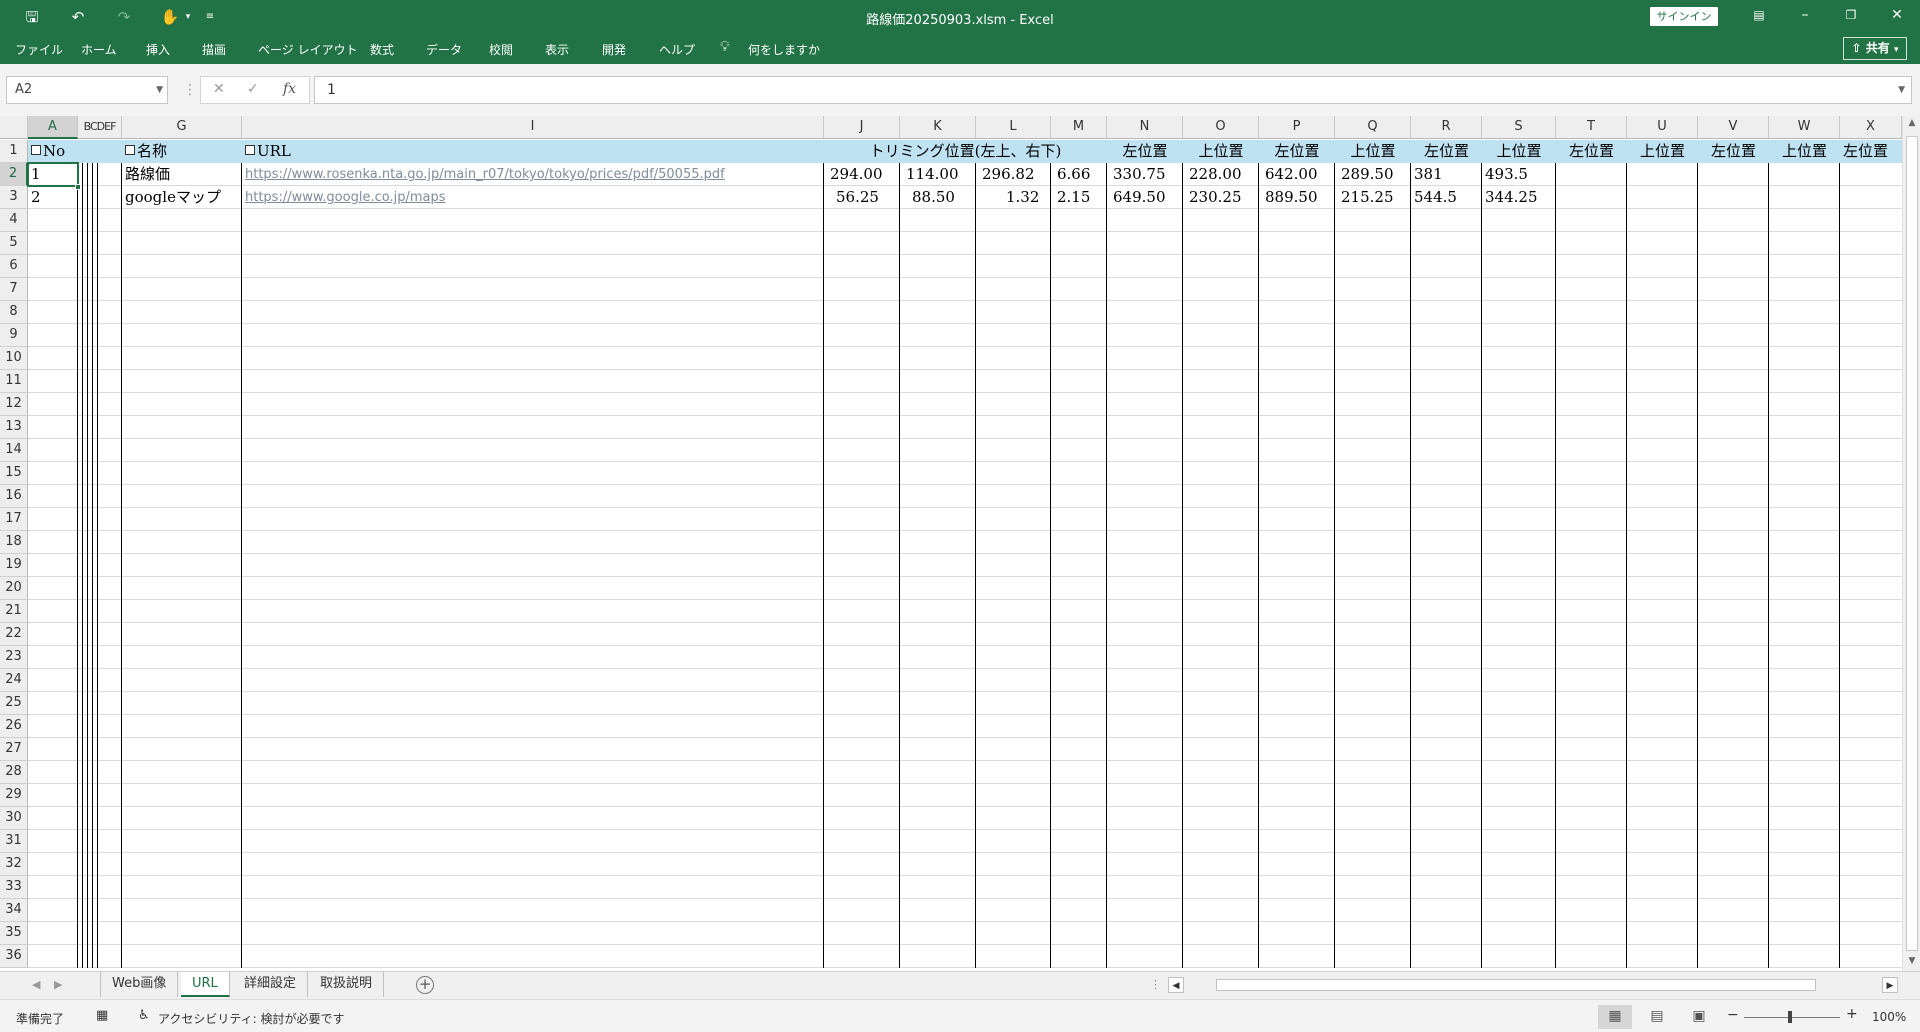 The height and width of the screenshot is (1032, 1920). Describe the element at coordinates (14, 312) in the screenshot. I see `row-header: 8` at that location.